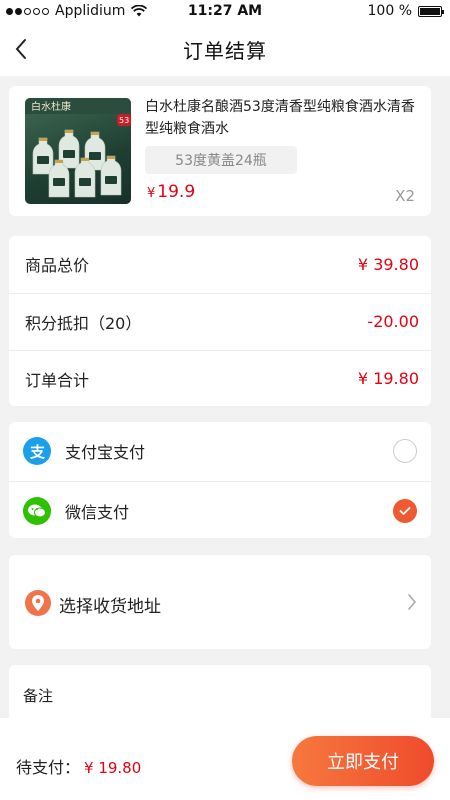 Image resolution: width=450 pixels, height=800 pixels. Describe the element at coordinates (78, 148) in the screenshot. I see `liquor-bottles-image: 白水杜康 53` at that location.